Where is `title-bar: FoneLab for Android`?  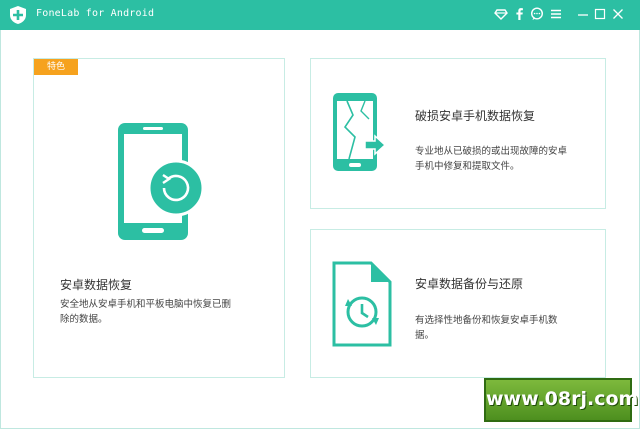 title-bar: FoneLab for Android is located at coordinates (320, 15).